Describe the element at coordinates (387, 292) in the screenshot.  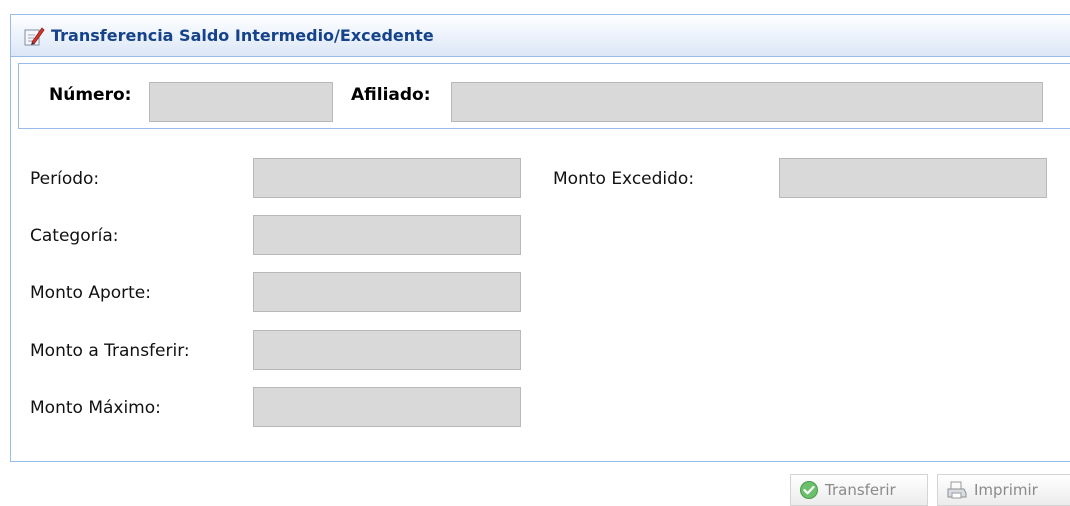
I see `monto-aporte-field` at that location.